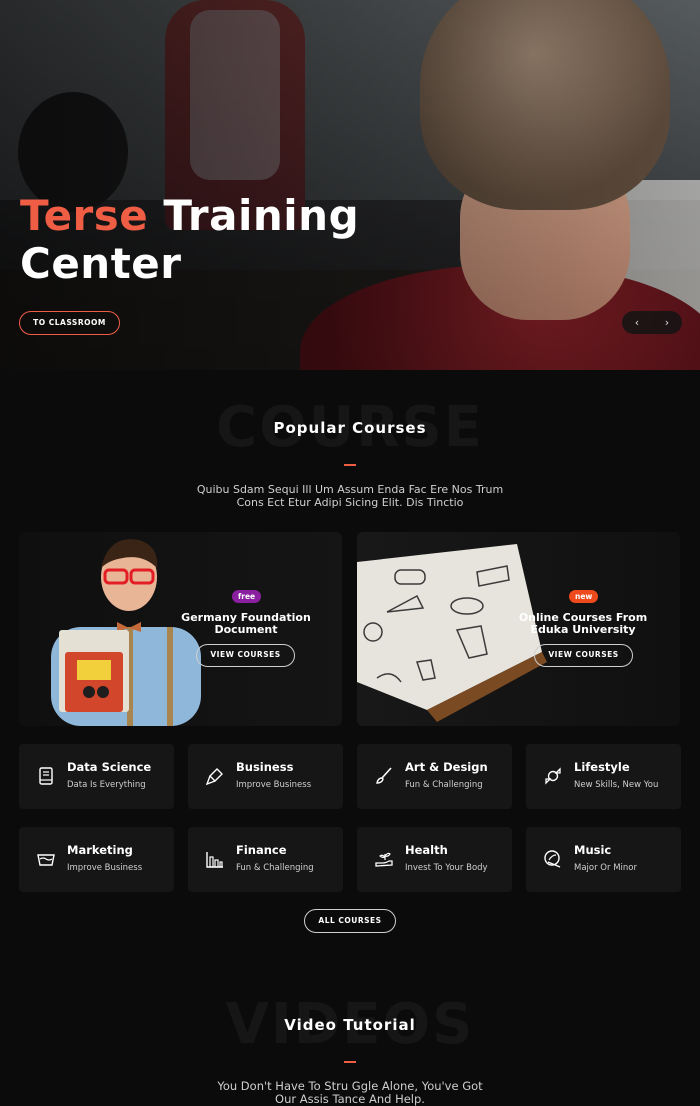 This screenshot has width=700, height=1106. What do you see at coordinates (84, 215) in the screenshot?
I see `hero-title-accent: Terse` at bounding box center [84, 215].